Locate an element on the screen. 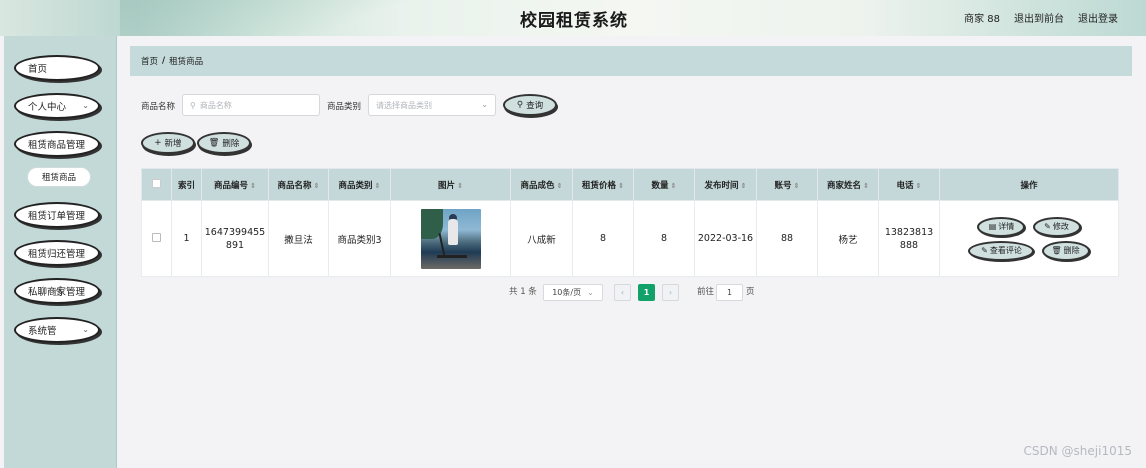 This screenshot has height=468, width=1146. sidebar-item-label: 个人中心 is located at coordinates (47, 107).